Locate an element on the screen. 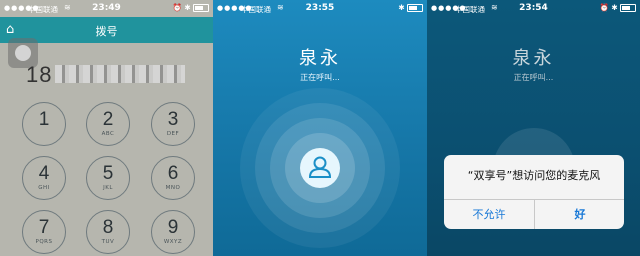 The width and height of the screenshot is (640, 256). key-4: 4 GHI is located at coordinates (44, 178).